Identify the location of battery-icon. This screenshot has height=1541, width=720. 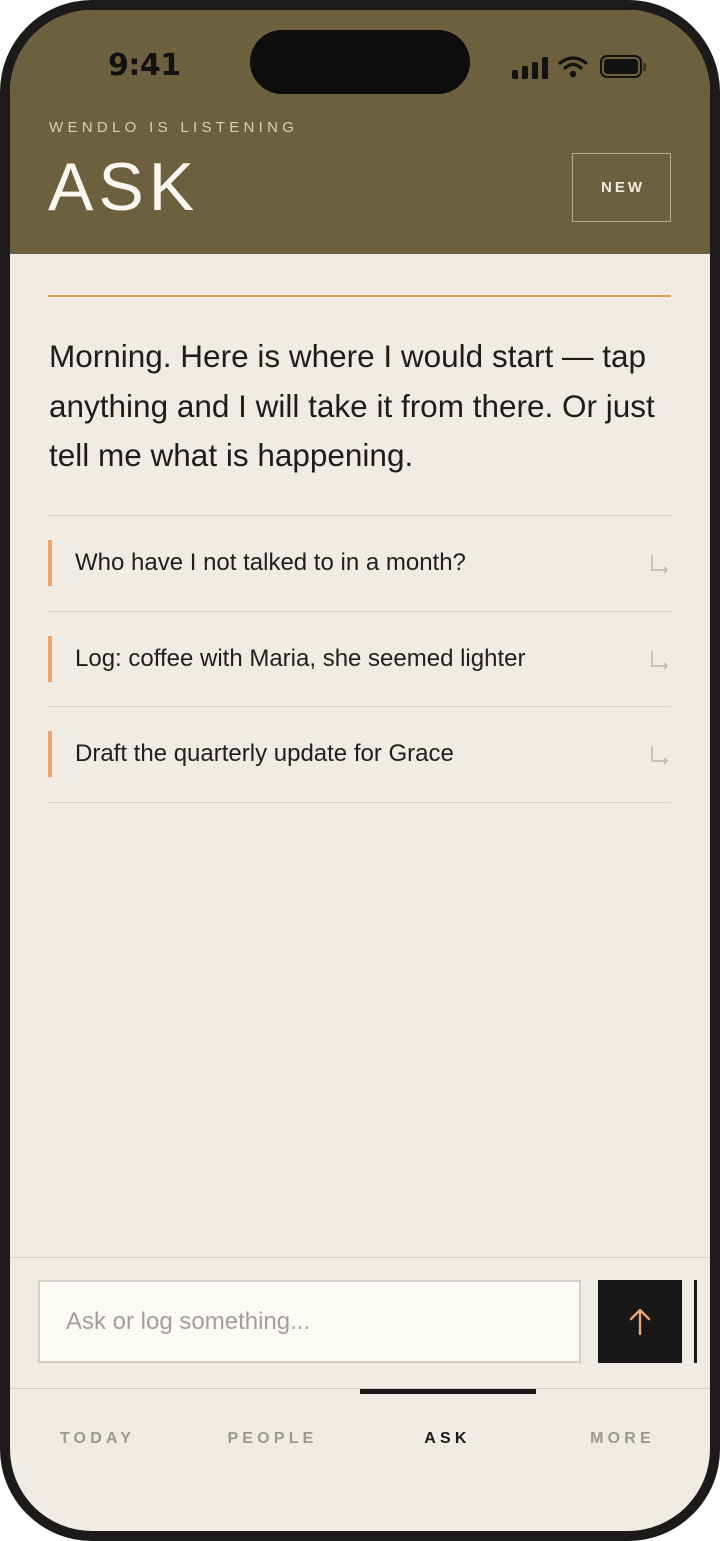
(624, 67).